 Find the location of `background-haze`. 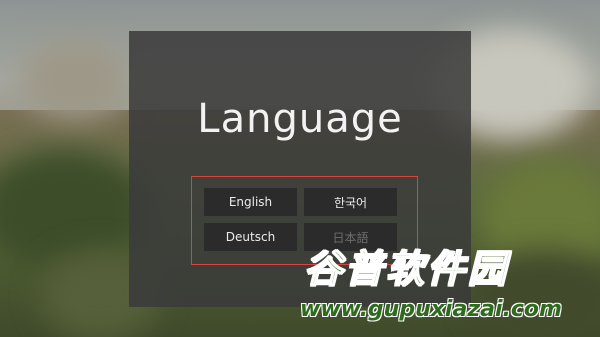

background-haze is located at coordinates (75, 80).